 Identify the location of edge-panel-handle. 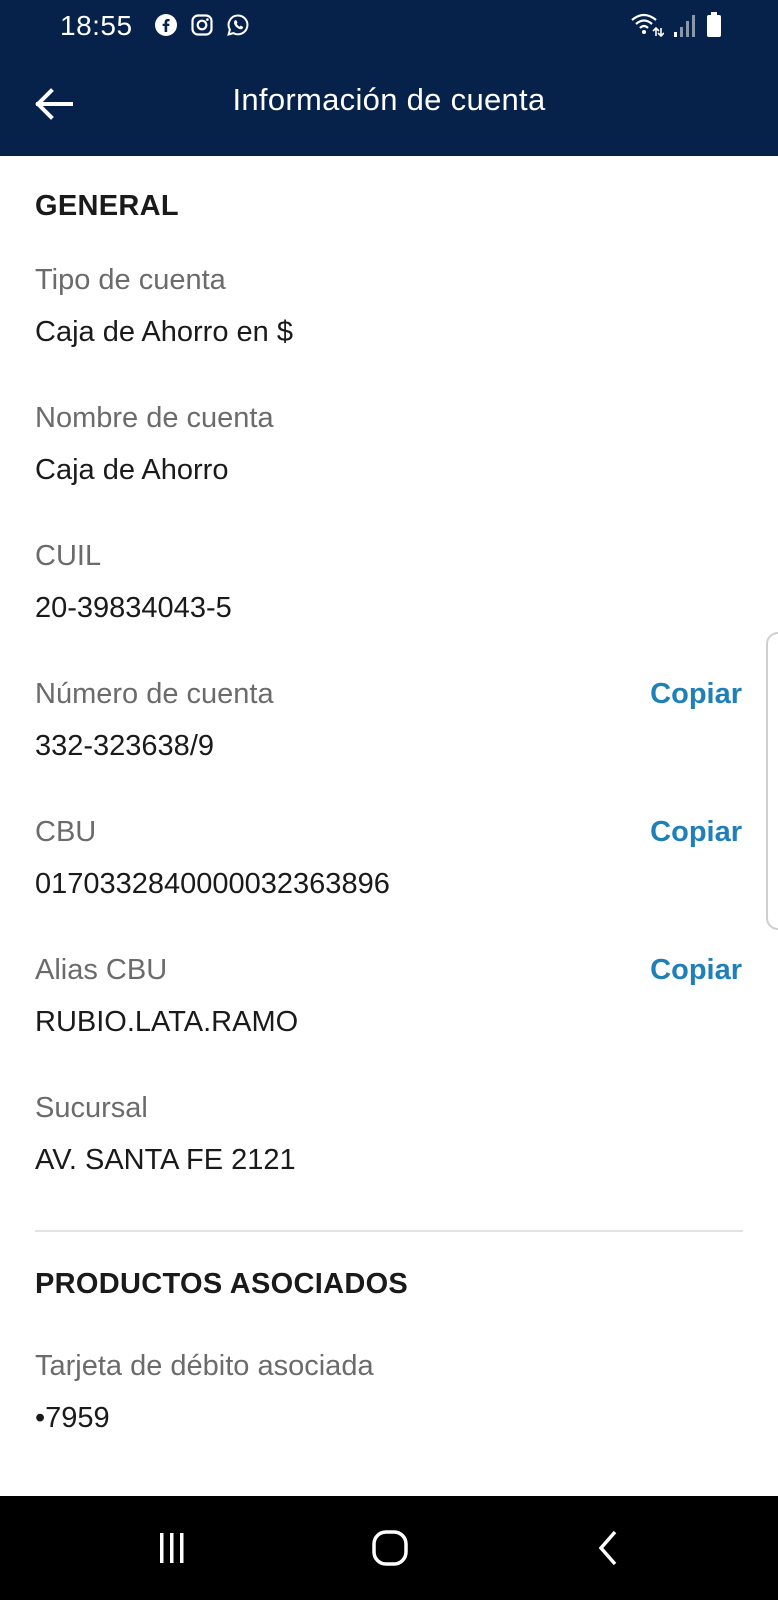
(772, 781).